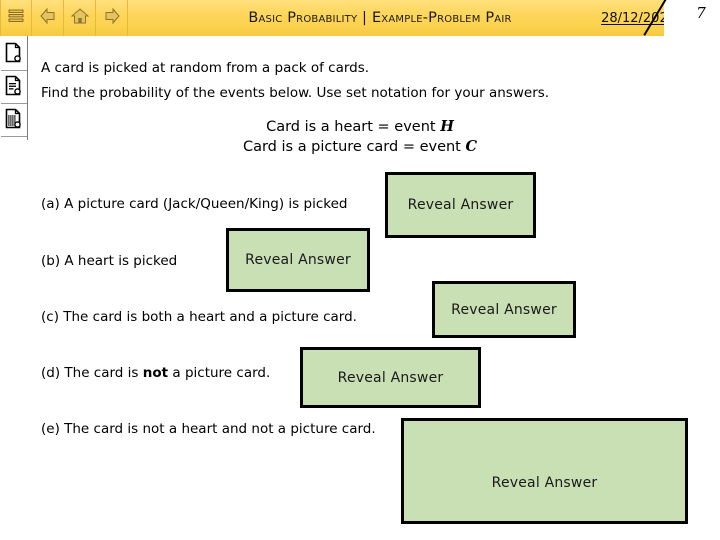 The image size is (720, 540). What do you see at coordinates (219, 373) in the screenshot?
I see `question-d-suffix: a picture card.` at bounding box center [219, 373].